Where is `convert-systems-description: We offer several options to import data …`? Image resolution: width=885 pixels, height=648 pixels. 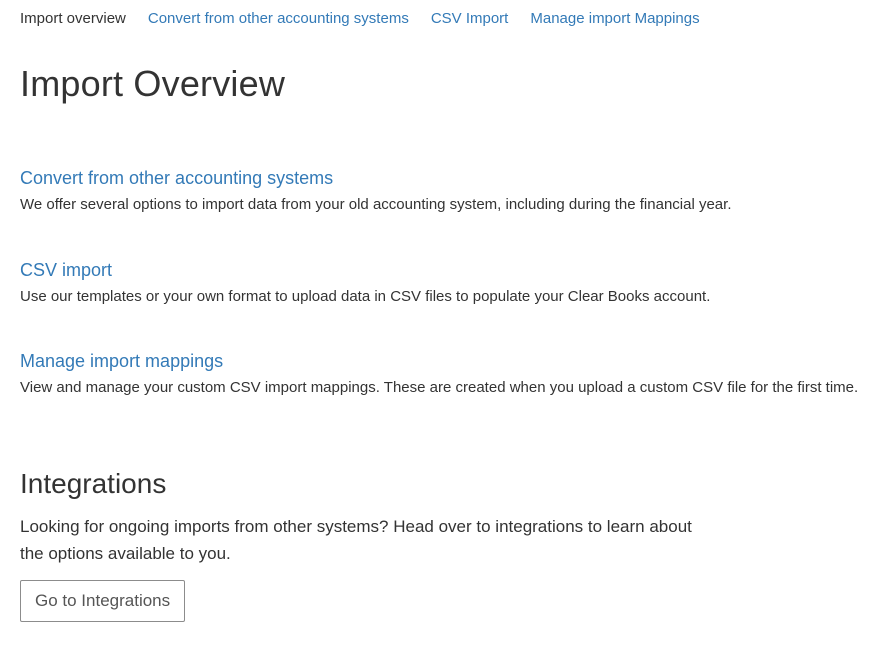 convert-systems-description: We offer several options to import data … is located at coordinates (376, 204).